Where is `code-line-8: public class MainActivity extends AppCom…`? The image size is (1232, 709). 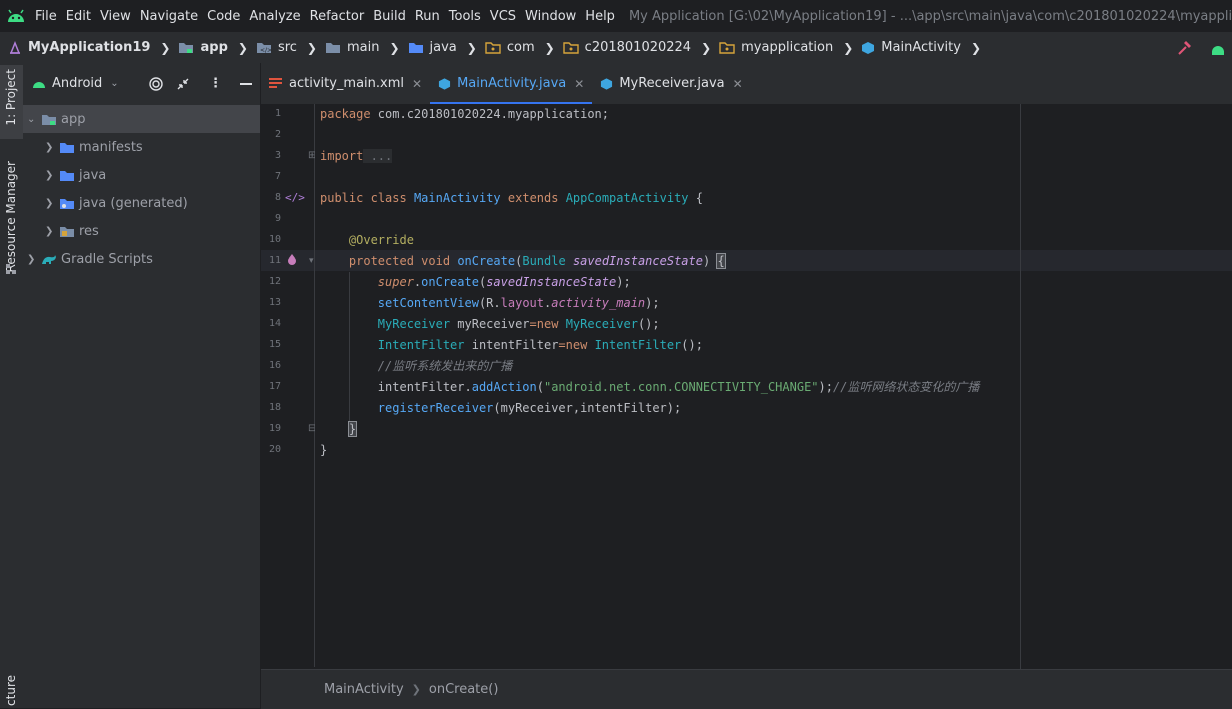 code-line-8: public class MainActivity extends AppCom… is located at coordinates (511, 198).